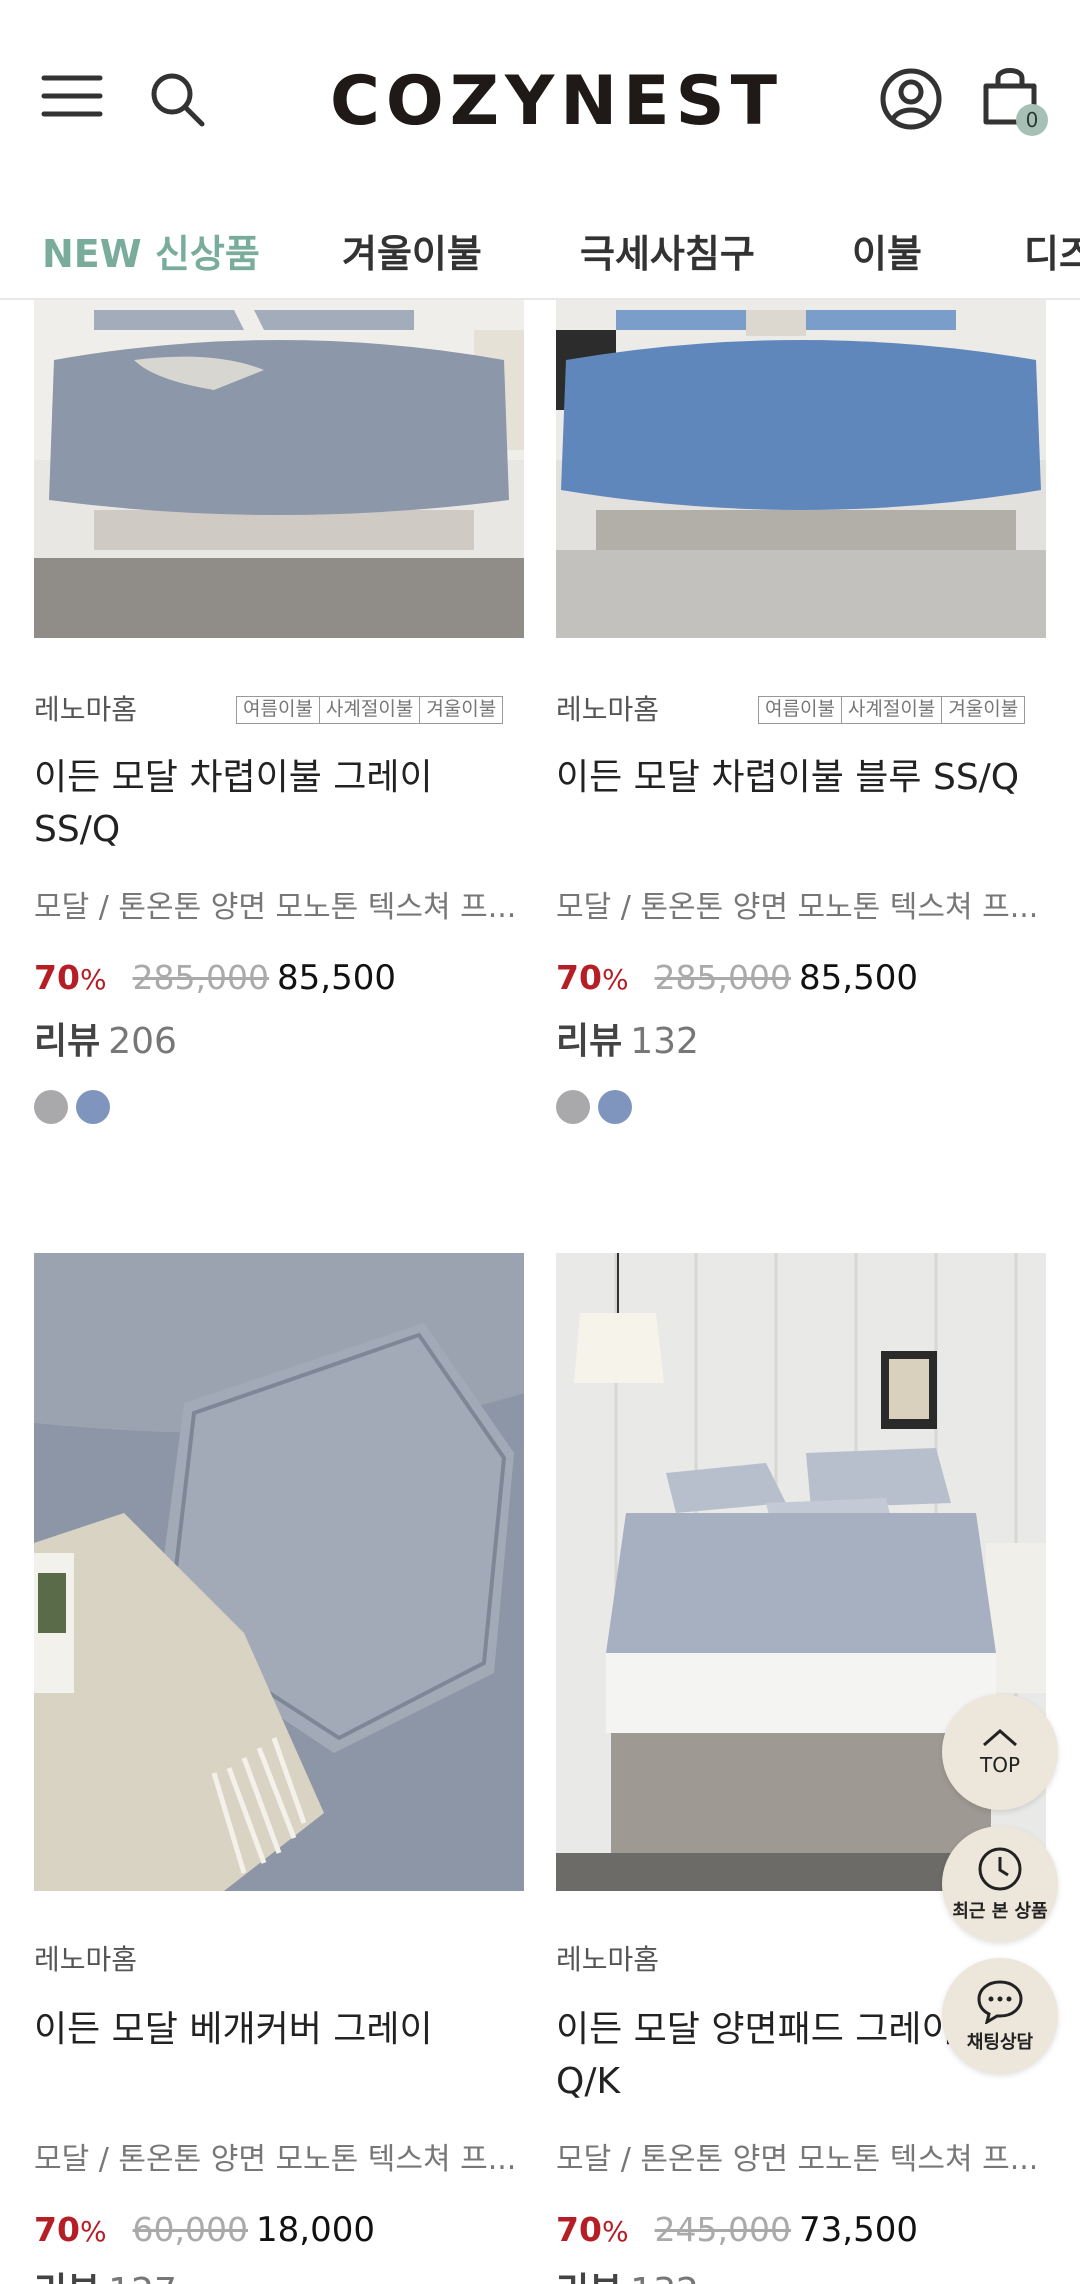 The width and height of the screenshot is (1080, 2284). What do you see at coordinates (667, 254) in the screenshot?
I see `tab-microfiber-bedding: 극세사침구` at bounding box center [667, 254].